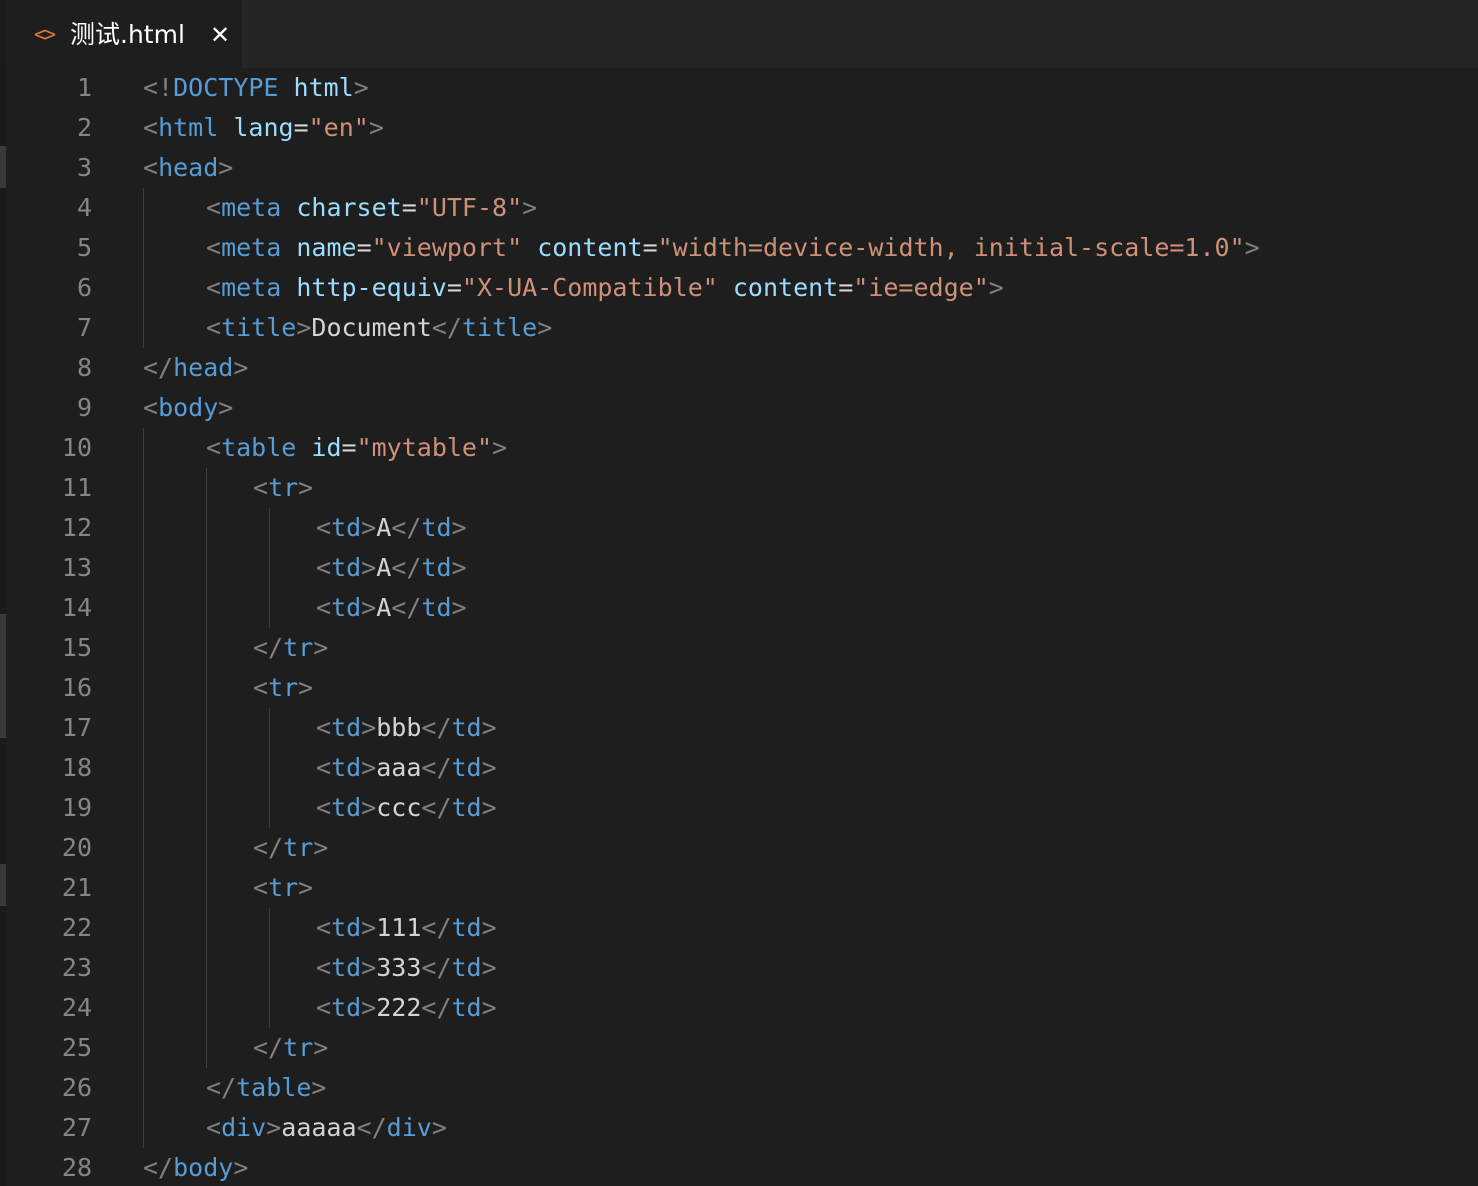 The width and height of the screenshot is (1478, 1186). Describe the element at coordinates (739, 1008) in the screenshot. I see `code-line: 24 <td>222</td>` at that location.